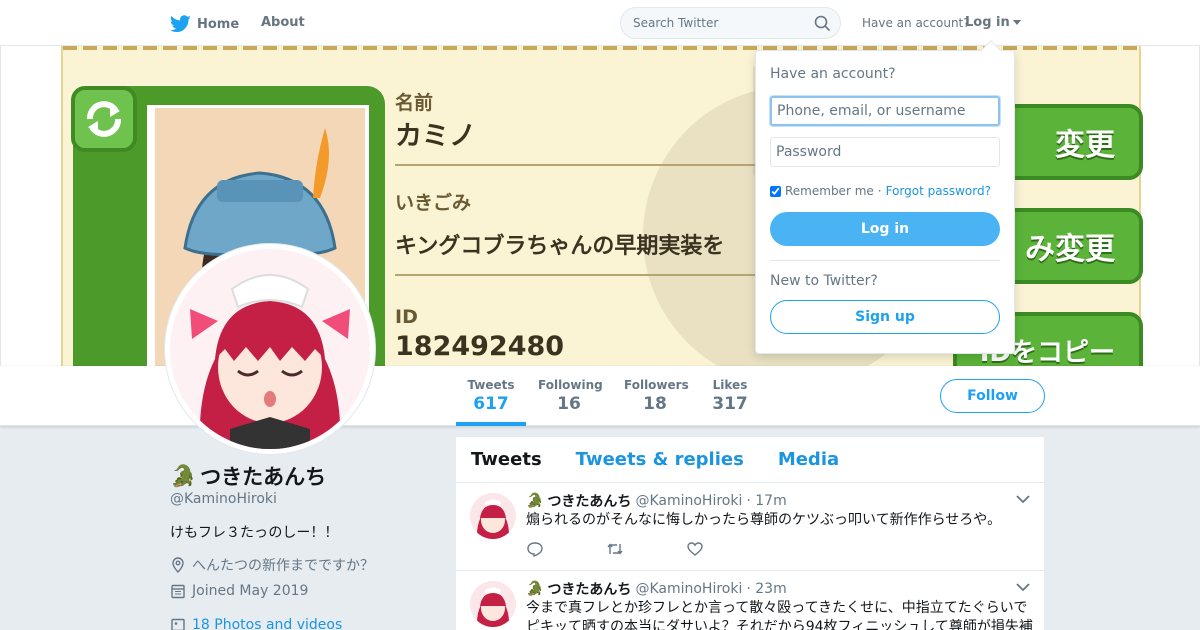 This screenshot has width=1200, height=630. I want to click on banner-motto-label: いきごみ, so click(433, 203).